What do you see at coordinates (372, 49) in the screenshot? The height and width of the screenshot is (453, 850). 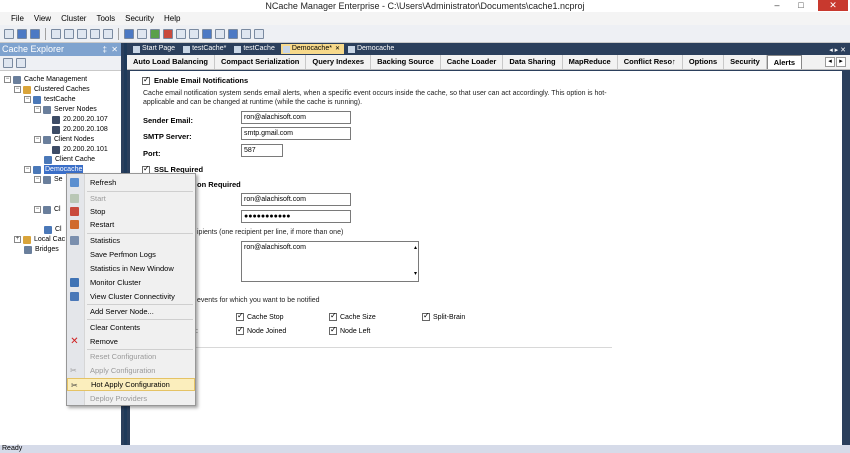 I see `doc-tab-democache: Democache` at bounding box center [372, 49].